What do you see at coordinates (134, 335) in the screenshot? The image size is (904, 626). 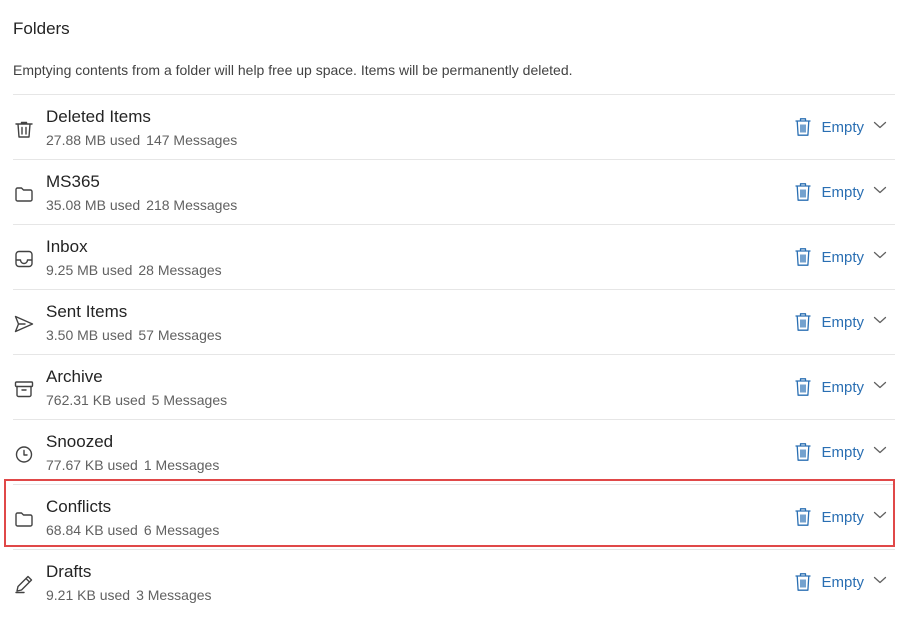 I see `folder-meta: 3.50 MB used 57 Messages` at bounding box center [134, 335].